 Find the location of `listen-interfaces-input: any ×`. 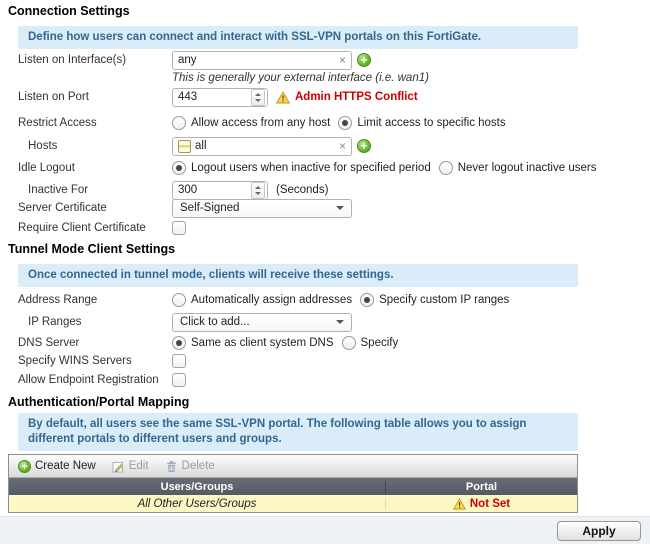

listen-interfaces-input: any × is located at coordinates (262, 60).